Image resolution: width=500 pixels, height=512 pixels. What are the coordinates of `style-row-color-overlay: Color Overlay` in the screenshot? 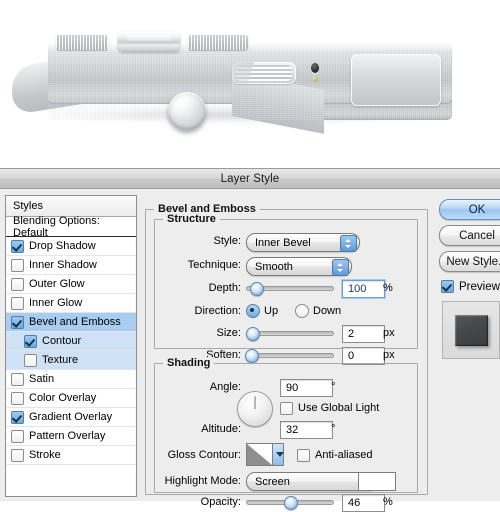 It's located at (71, 398).